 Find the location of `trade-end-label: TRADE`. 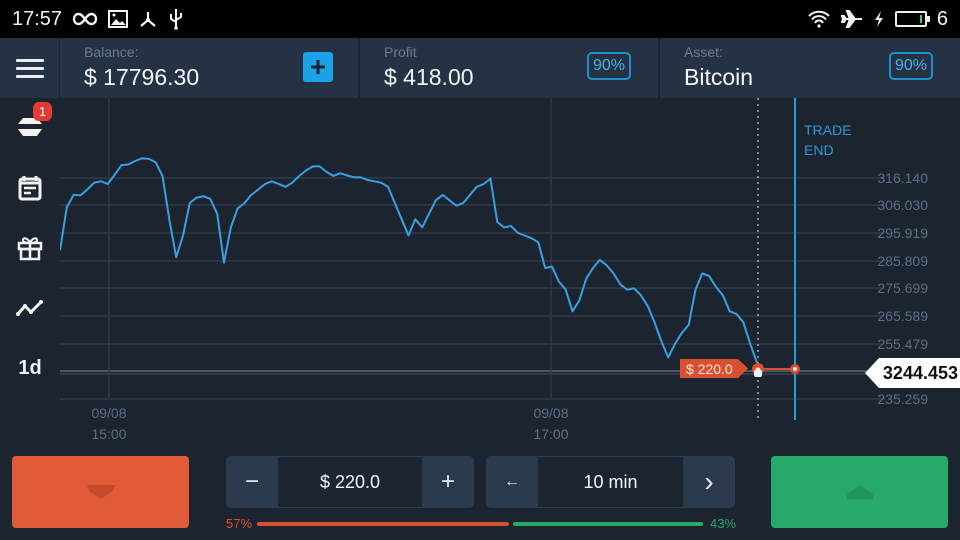

trade-end-label: TRADE is located at coordinates (827, 130).